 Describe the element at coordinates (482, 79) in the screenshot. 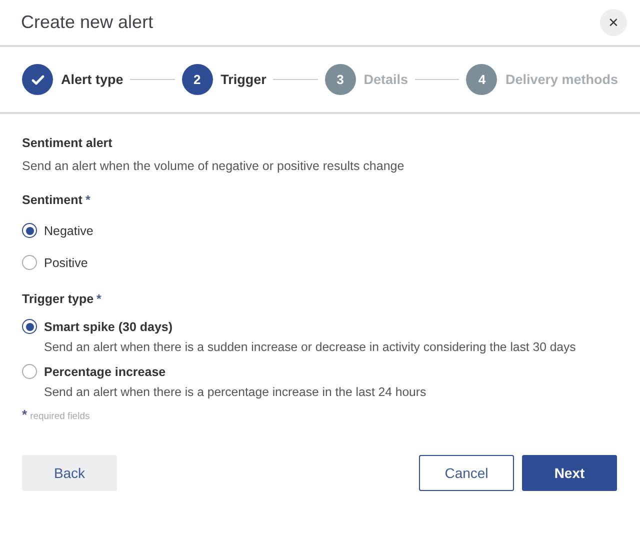

I see `step-number: 4` at that location.